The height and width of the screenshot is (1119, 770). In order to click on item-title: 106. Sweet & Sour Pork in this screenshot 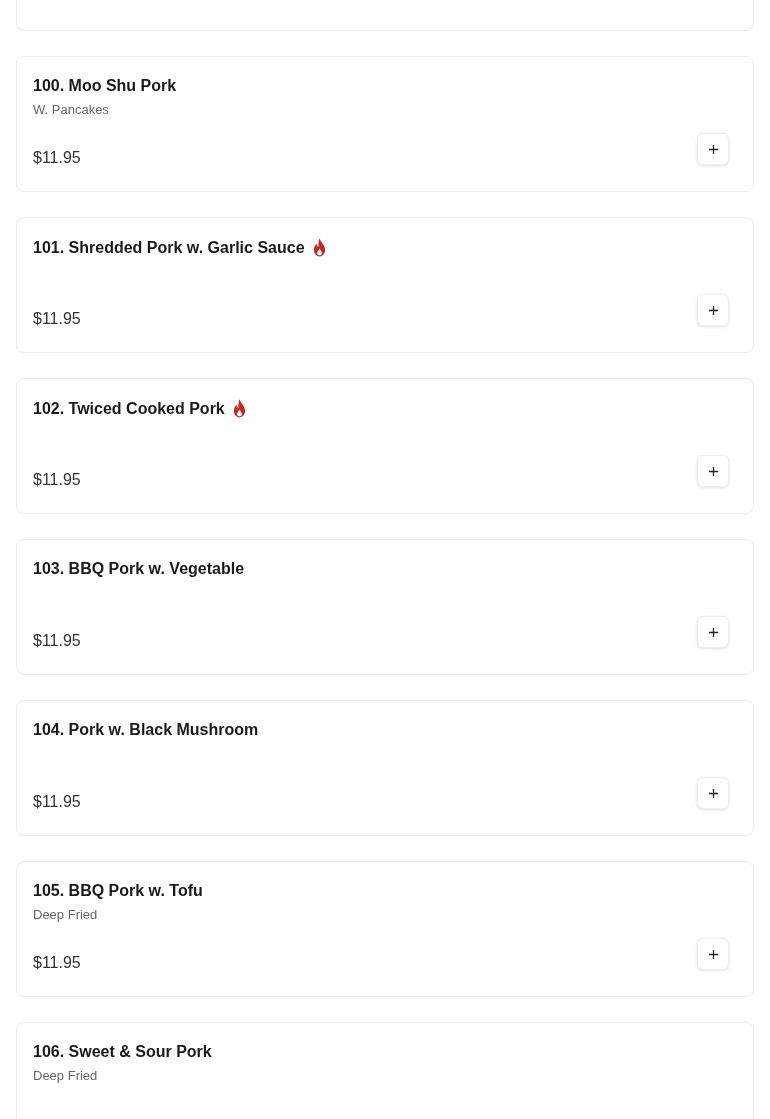, I will do `click(122, 1052)`.